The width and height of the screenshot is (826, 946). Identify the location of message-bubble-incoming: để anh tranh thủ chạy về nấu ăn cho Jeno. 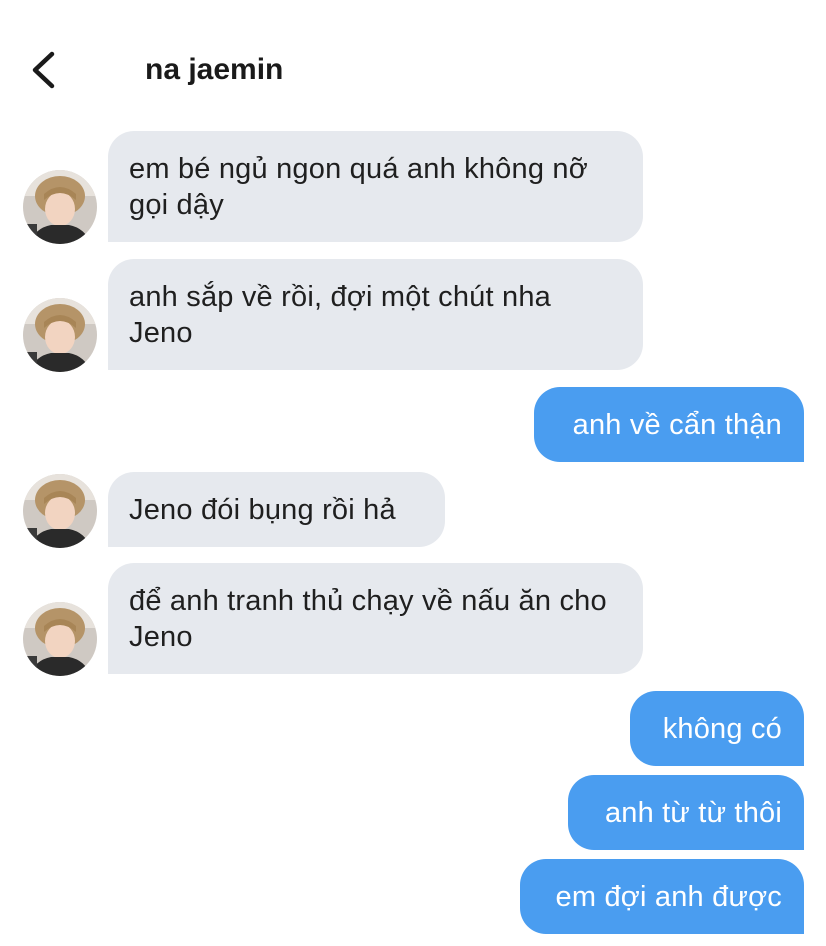
(375, 618).